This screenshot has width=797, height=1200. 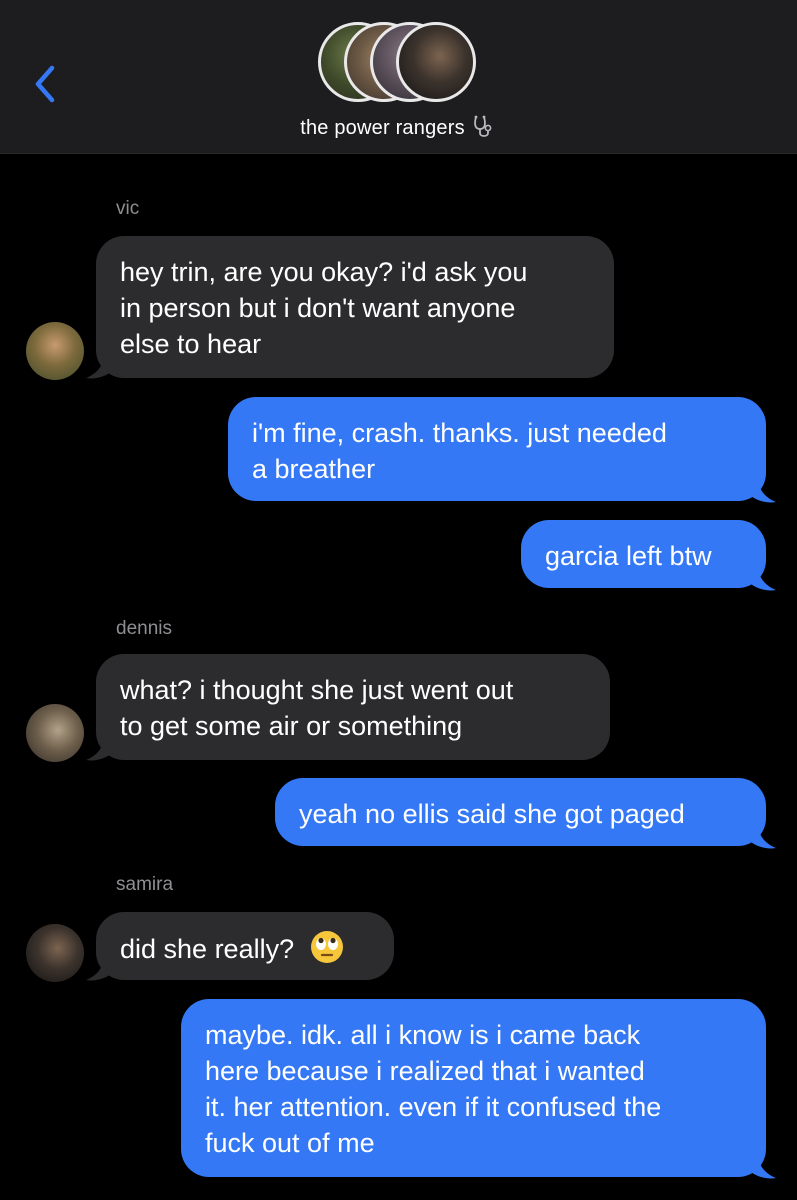 I want to click on message-bubble-outgoing: garcia left btw, so click(x=643, y=554).